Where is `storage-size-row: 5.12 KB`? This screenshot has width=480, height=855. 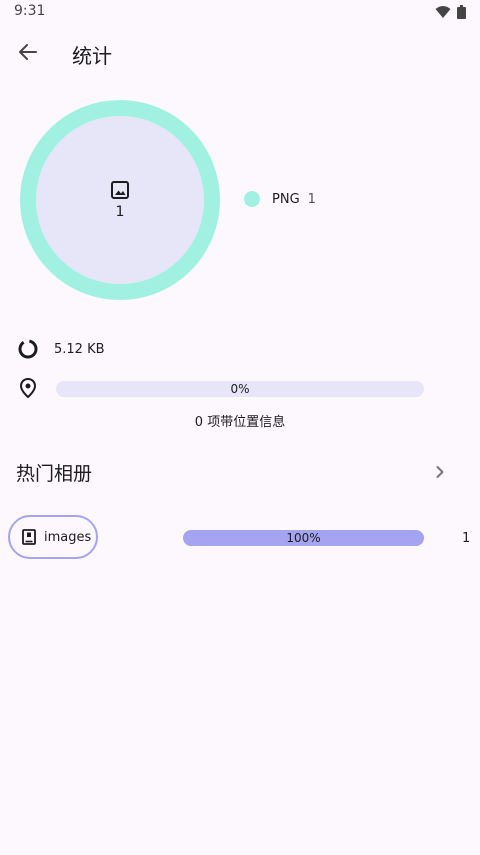
storage-size-row: 5.12 KB is located at coordinates (60, 349).